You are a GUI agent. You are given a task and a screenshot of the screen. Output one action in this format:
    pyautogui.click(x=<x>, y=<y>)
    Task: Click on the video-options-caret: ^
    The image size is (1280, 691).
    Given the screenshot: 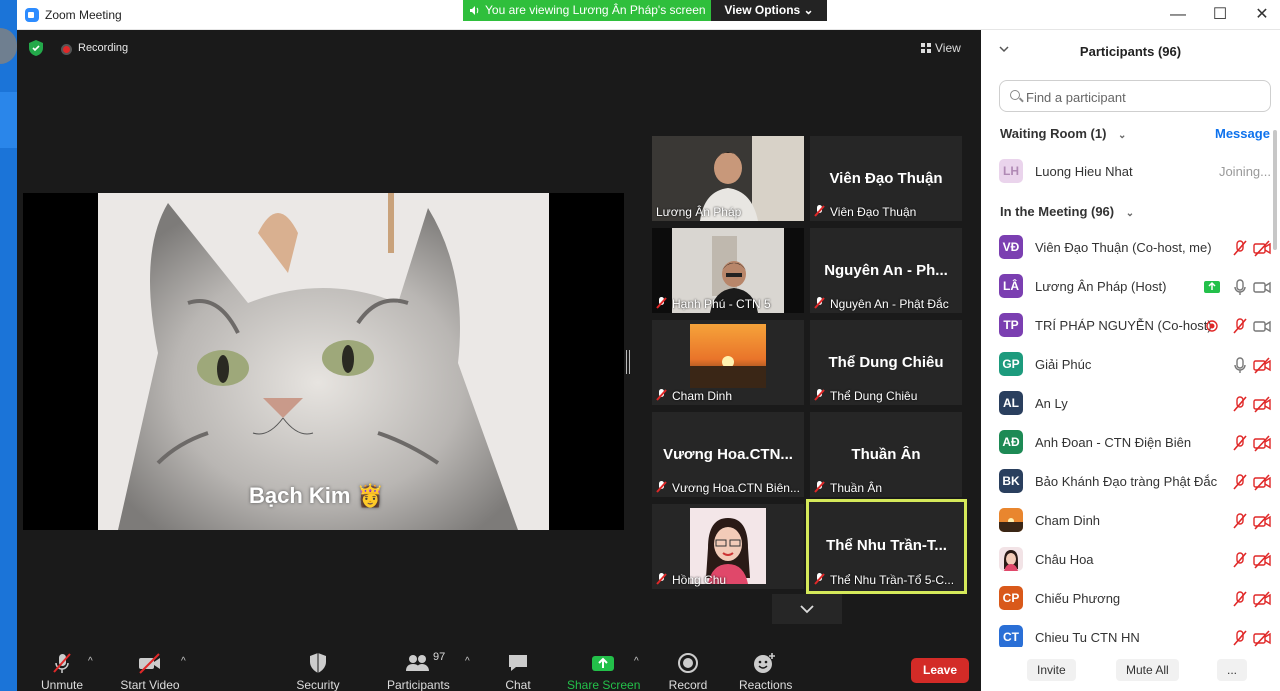 What is the action you would take?
    pyautogui.click(x=183, y=661)
    